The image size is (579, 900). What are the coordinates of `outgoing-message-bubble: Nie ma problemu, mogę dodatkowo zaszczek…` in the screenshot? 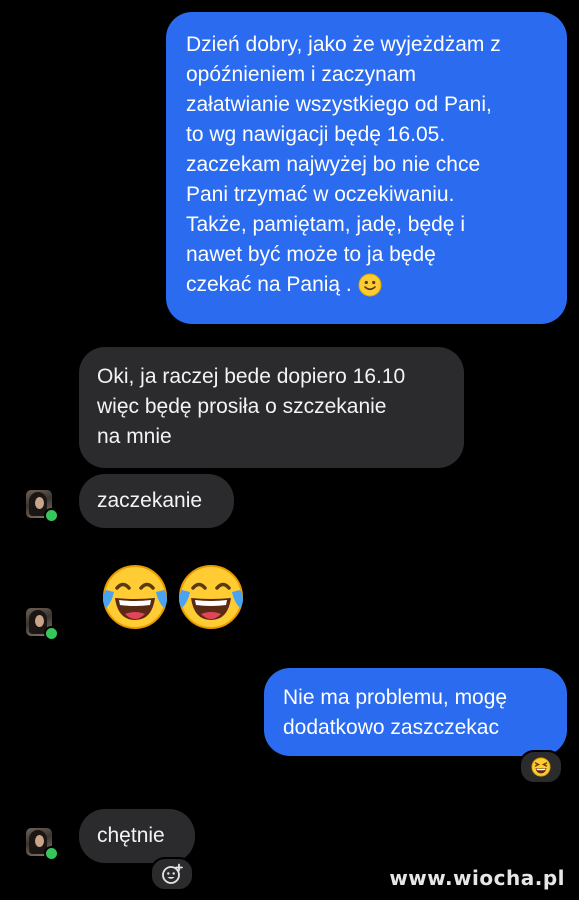 It's located at (415, 712).